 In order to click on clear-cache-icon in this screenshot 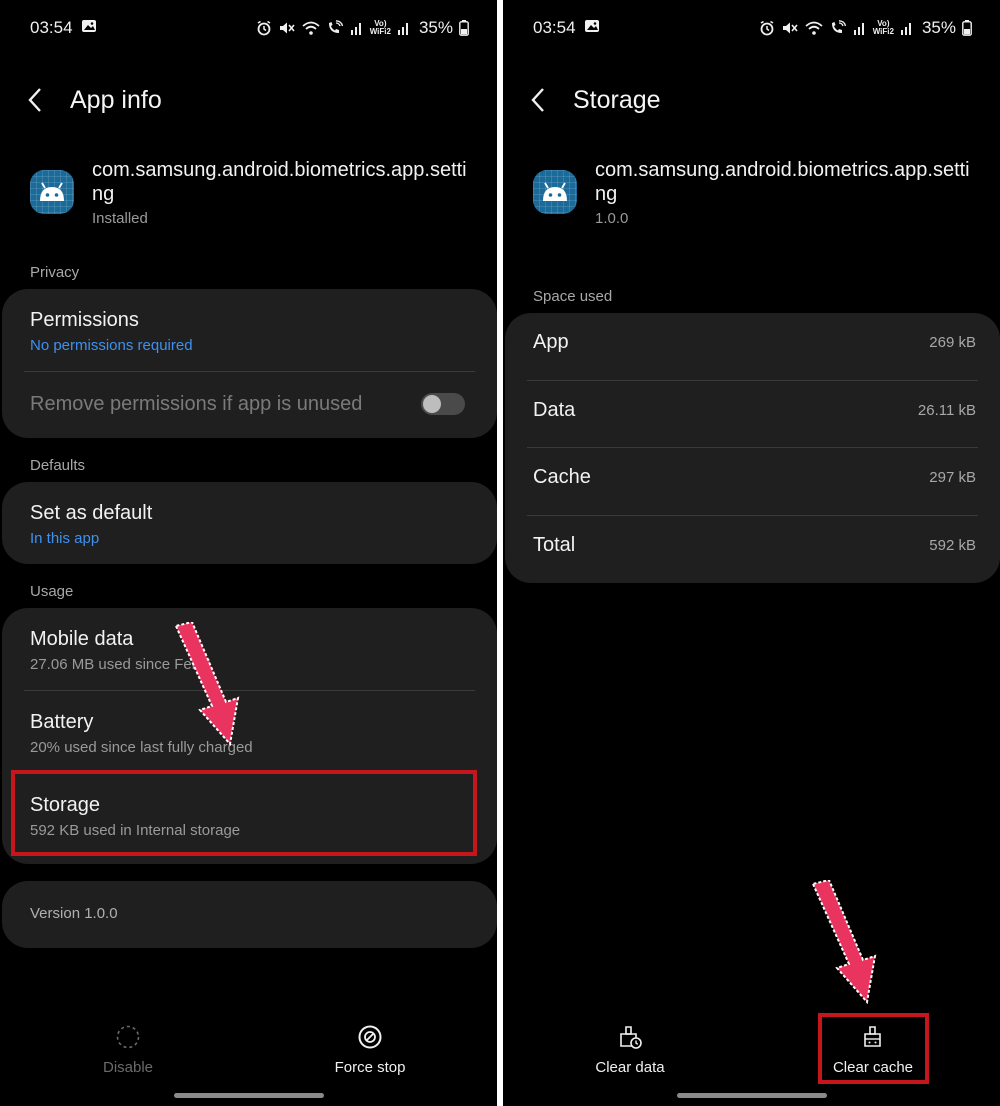, I will do `click(873, 1037)`.